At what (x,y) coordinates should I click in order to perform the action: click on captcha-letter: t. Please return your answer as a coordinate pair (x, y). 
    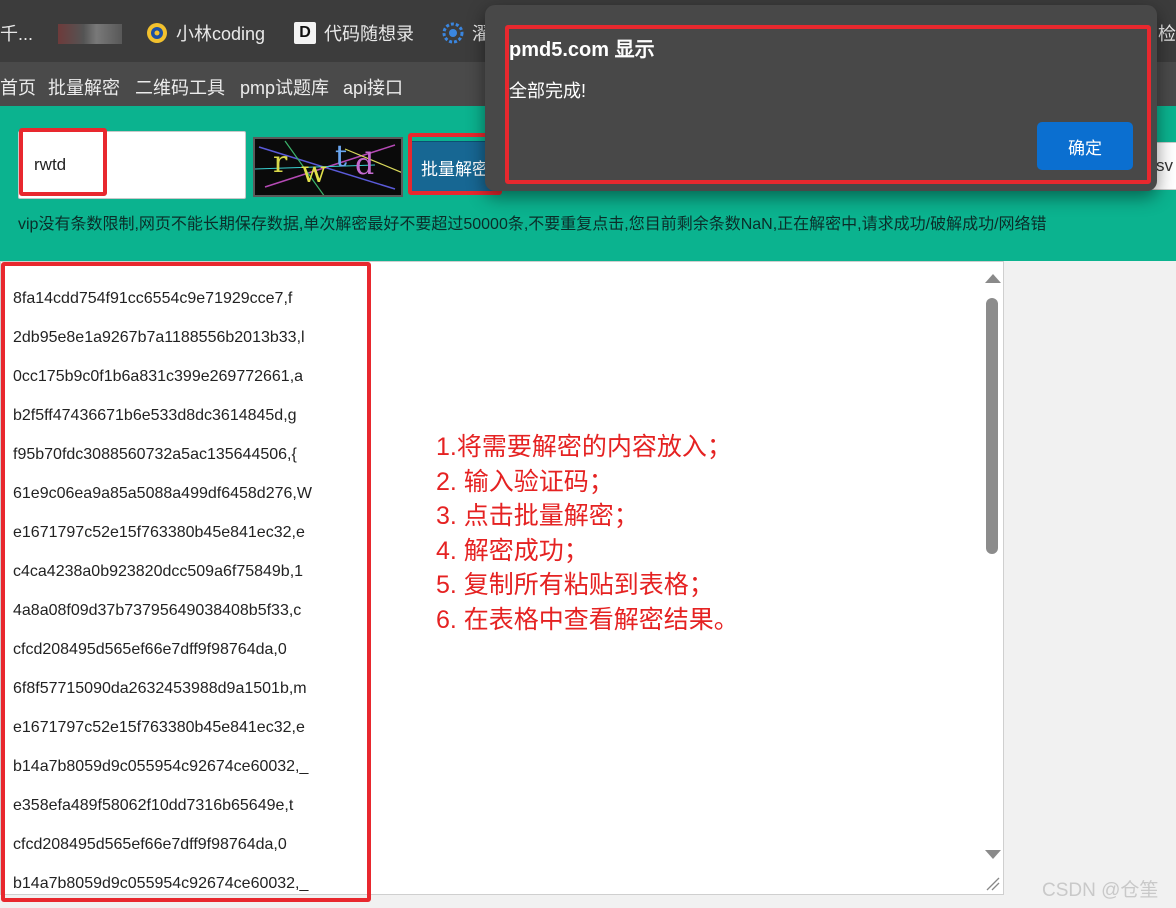
    Looking at the image, I should click on (341, 156).